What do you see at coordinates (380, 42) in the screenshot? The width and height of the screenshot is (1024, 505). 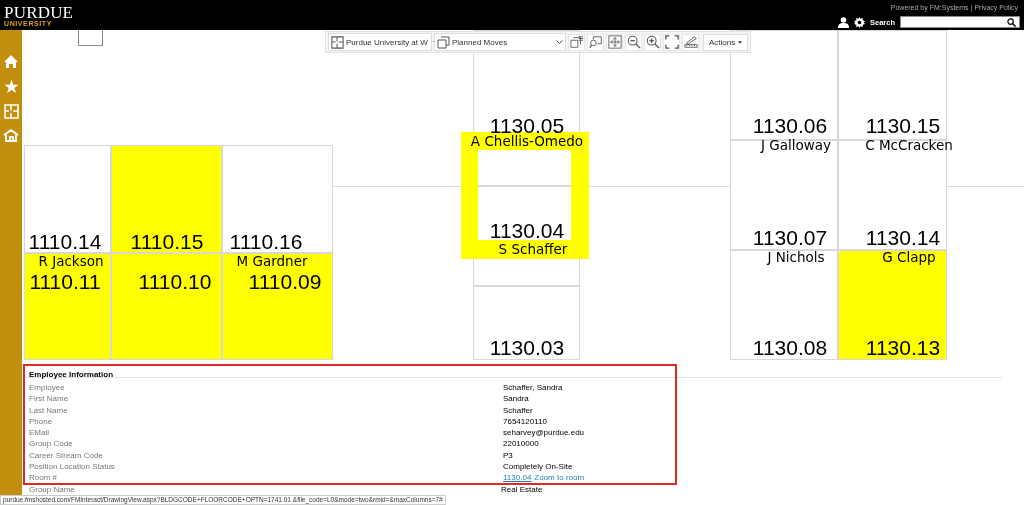 I see `site-dropdown: Purdue University at W` at bounding box center [380, 42].